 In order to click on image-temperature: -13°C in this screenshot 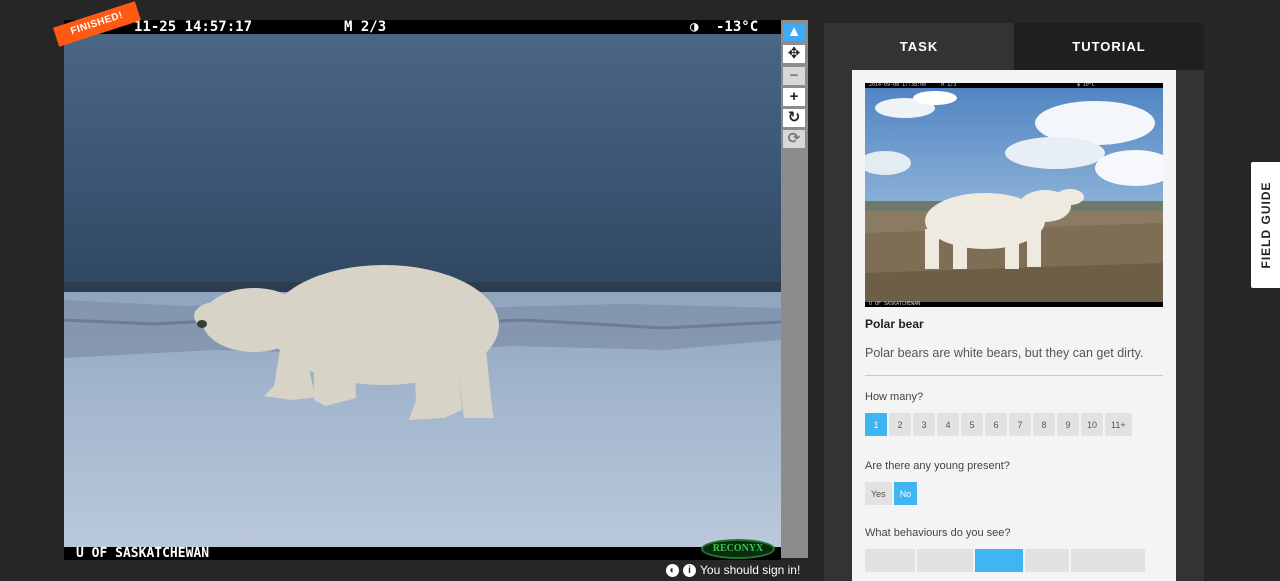, I will do `click(737, 27)`.